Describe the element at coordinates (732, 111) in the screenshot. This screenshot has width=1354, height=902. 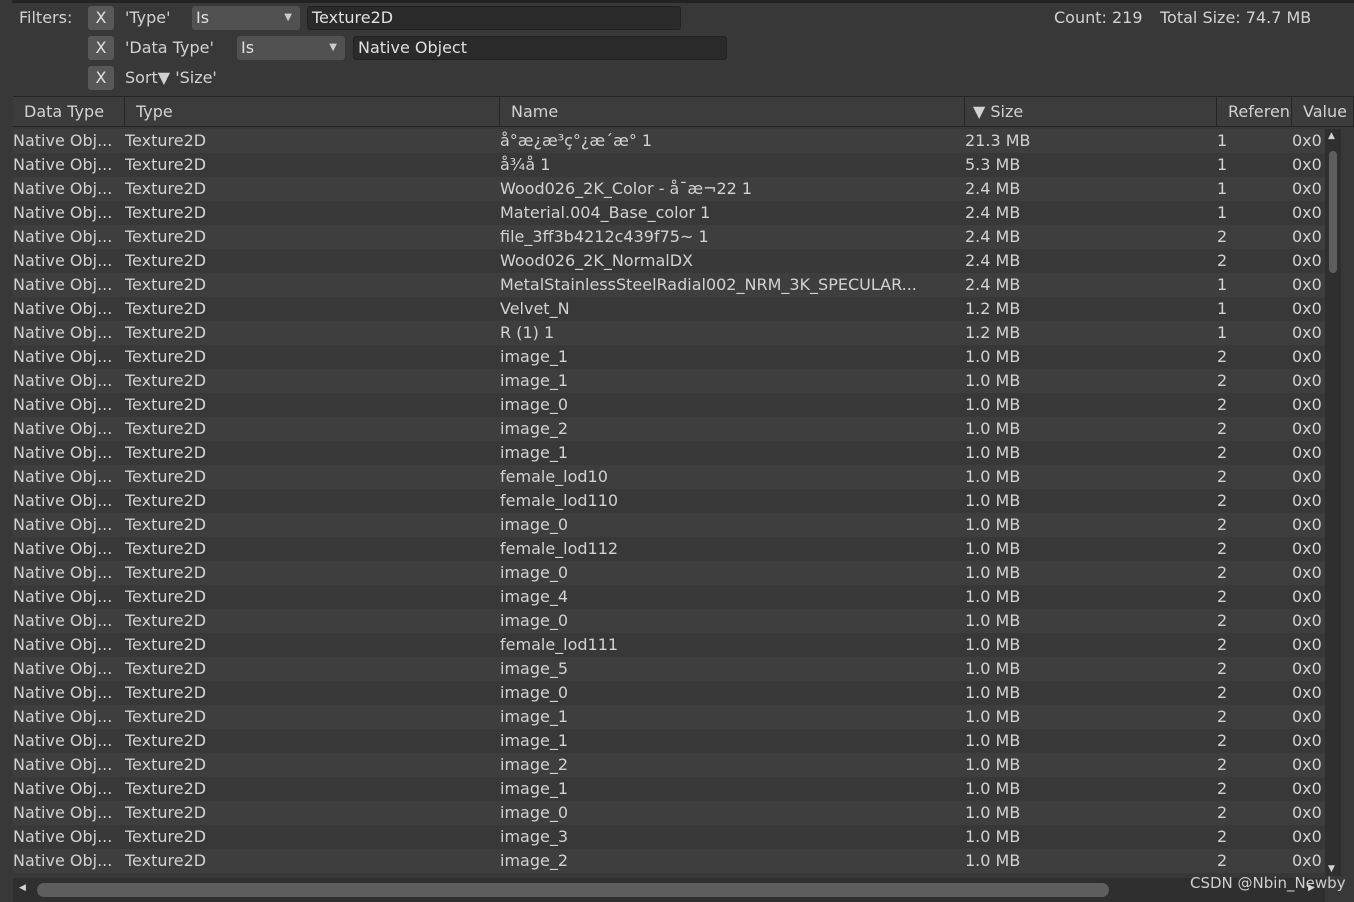
I see `column-header-name: Name` at that location.